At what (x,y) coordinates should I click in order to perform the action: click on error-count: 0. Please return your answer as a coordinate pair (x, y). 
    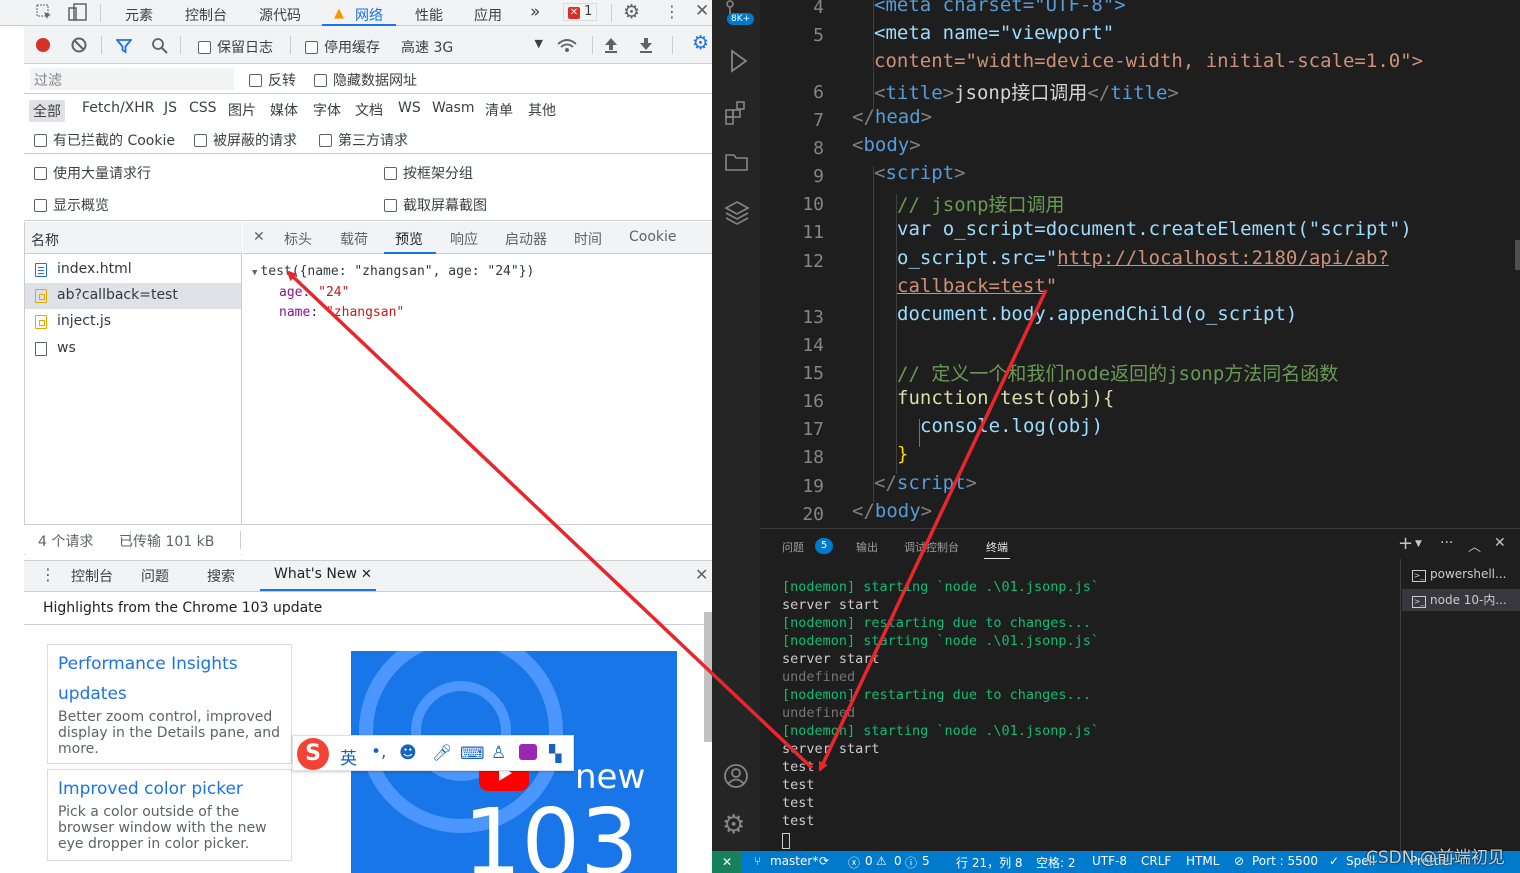
    Looking at the image, I should click on (869, 861).